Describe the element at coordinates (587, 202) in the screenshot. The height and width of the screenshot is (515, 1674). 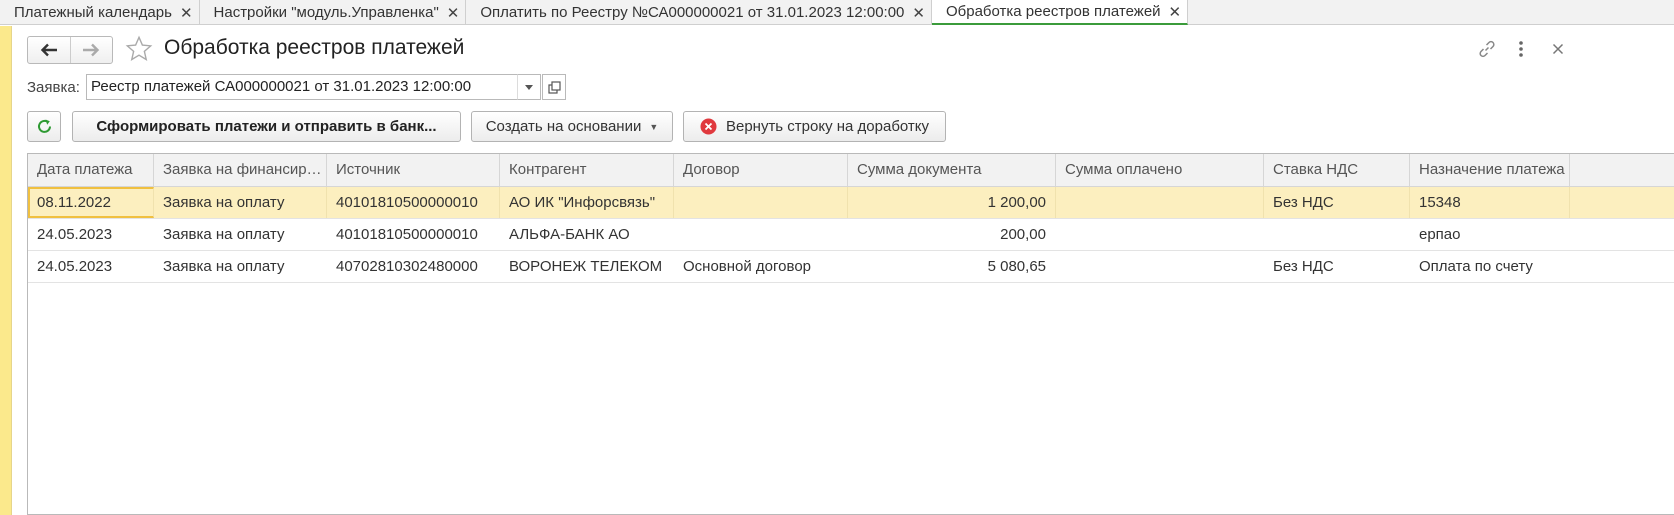
I see `table-cell: АО ИК "Инфорсвязь"` at that location.